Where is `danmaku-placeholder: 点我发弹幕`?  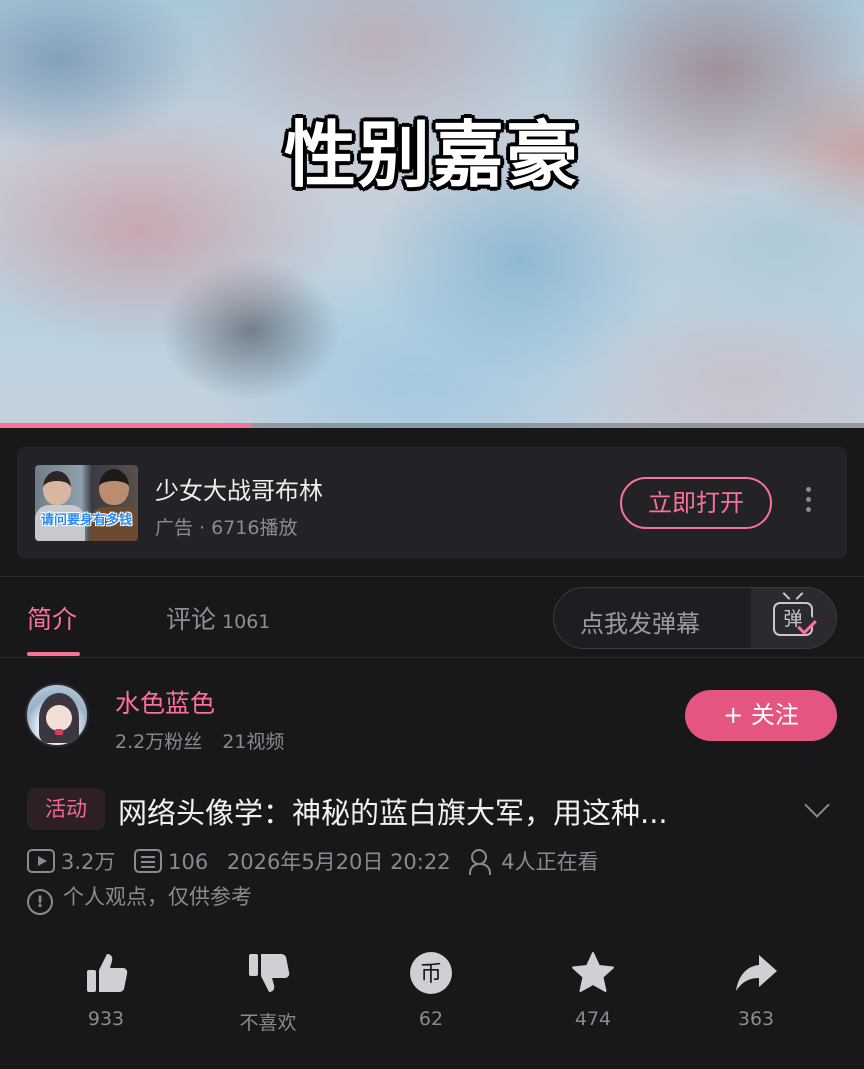 danmaku-placeholder: 点我发弹幕 is located at coordinates (640, 624).